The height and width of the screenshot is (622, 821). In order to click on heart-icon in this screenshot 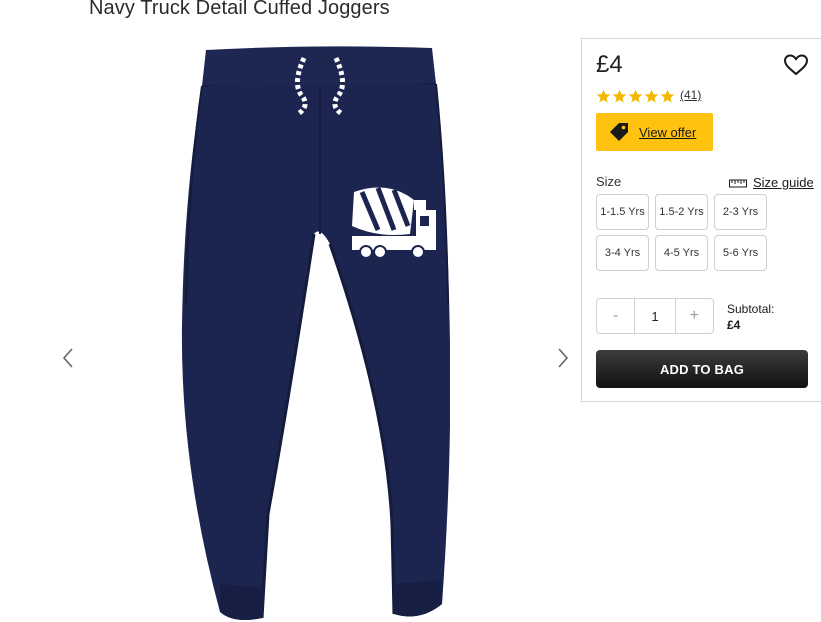, I will do `click(796, 65)`.